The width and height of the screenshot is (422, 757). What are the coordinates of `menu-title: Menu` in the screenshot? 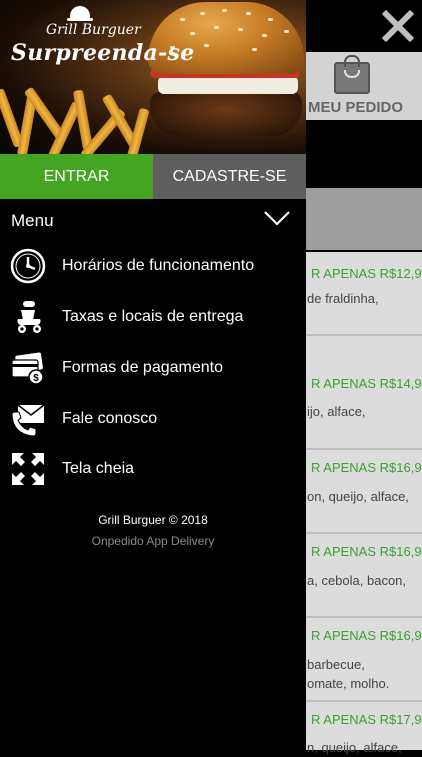 It's located at (32, 220).